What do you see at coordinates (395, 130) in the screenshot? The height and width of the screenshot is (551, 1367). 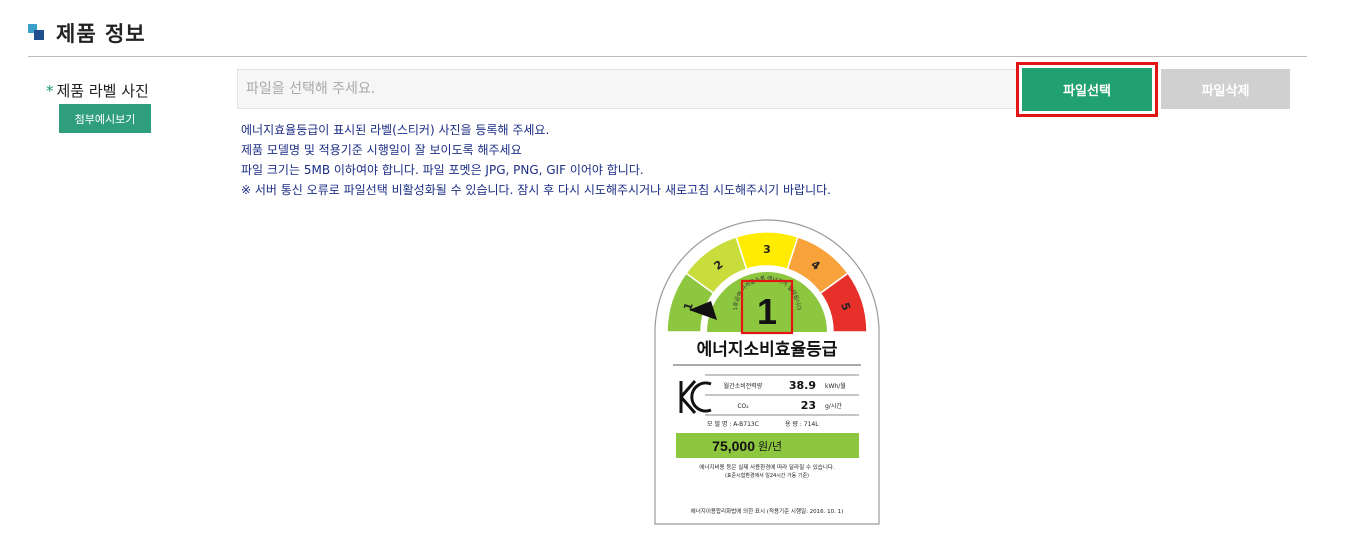 I see `note-line: 에너지효율등급이 표시된 라벨(스티커) 사진을 등록해 주세요.` at bounding box center [395, 130].